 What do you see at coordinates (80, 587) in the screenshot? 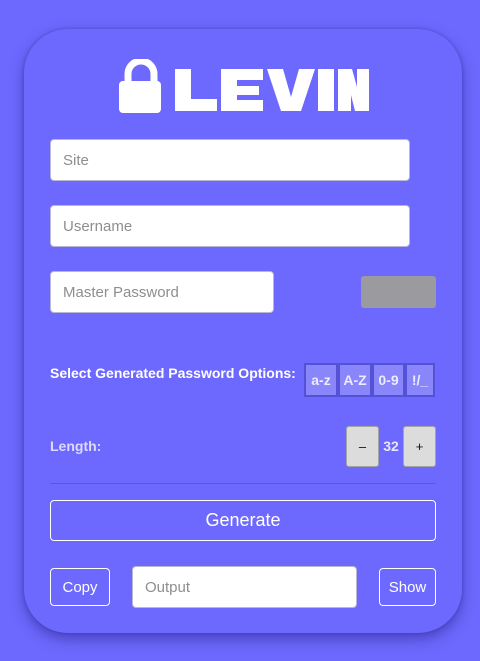
I see `copy-button: Copy` at bounding box center [80, 587].